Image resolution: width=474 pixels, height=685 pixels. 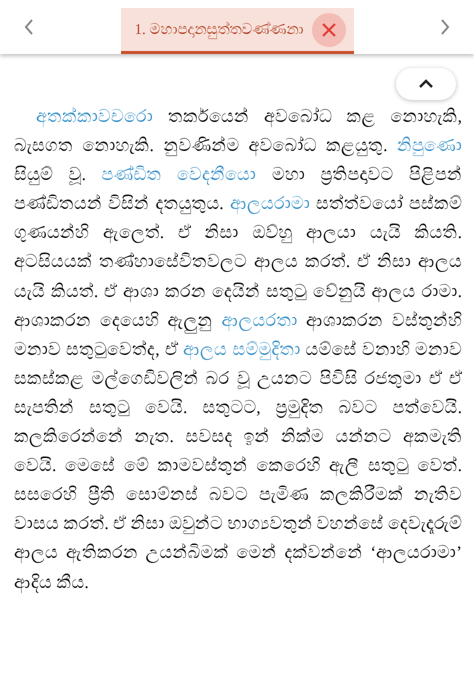 What do you see at coordinates (94, 116) in the screenshot?
I see `term-link: අතක්කාවචරො` at bounding box center [94, 116].